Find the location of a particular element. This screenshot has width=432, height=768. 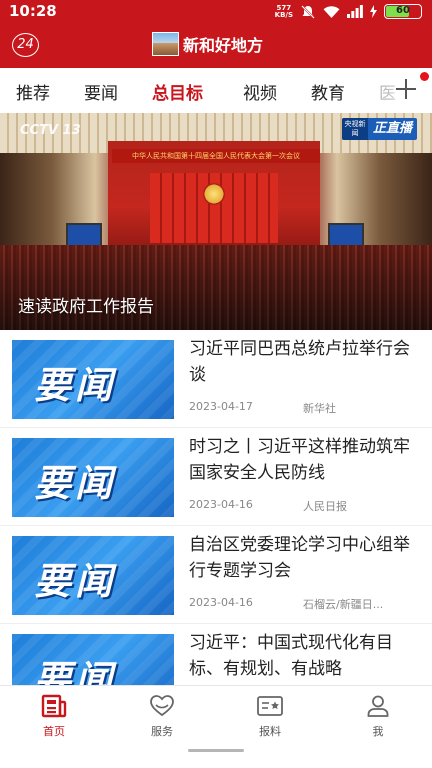

badge-24-button: 24 is located at coordinates (25, 45).